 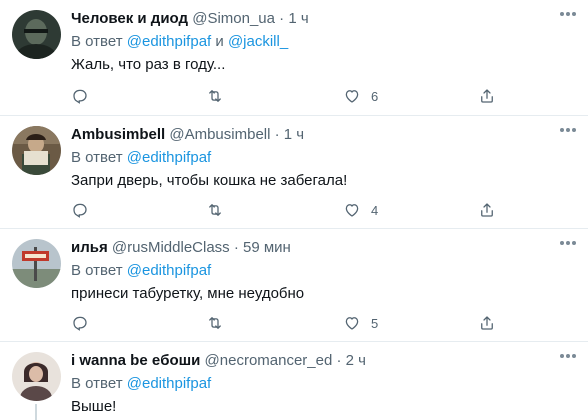 I want to click on user-handle: @Ambusimbell, so click(x=219, y=134).